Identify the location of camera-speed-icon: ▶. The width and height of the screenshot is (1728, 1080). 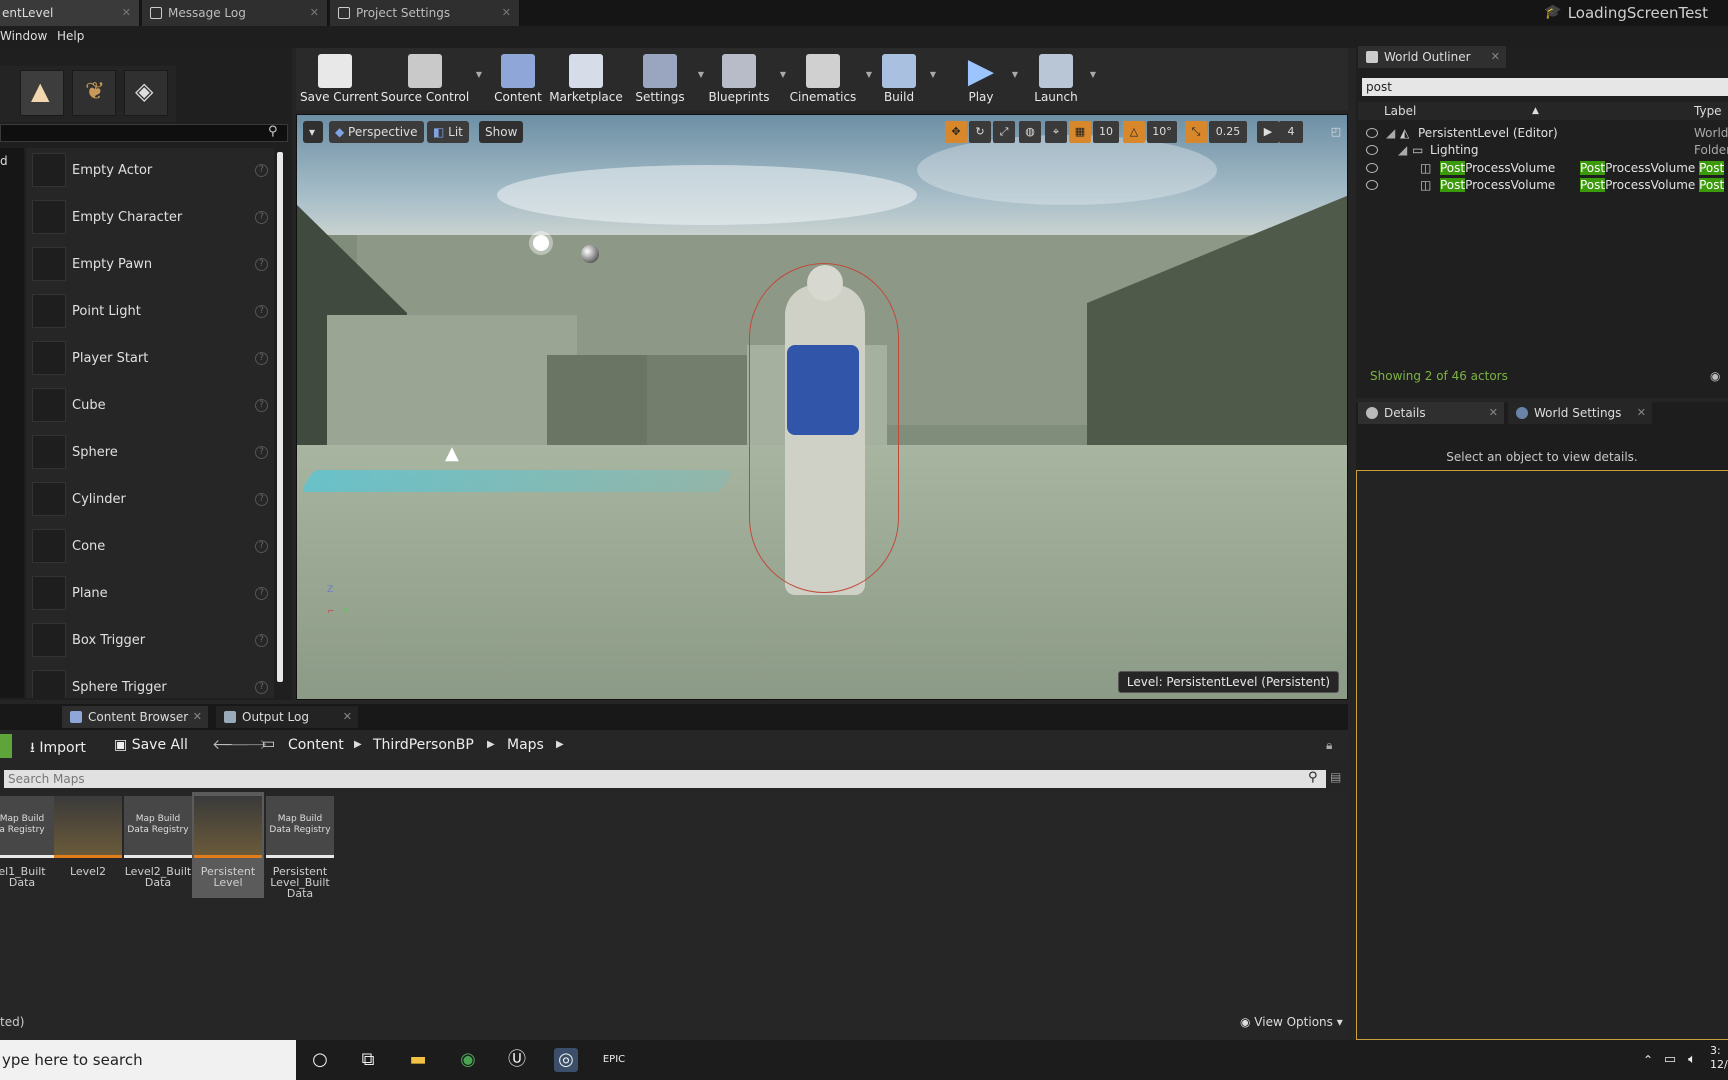
(1268, 132).